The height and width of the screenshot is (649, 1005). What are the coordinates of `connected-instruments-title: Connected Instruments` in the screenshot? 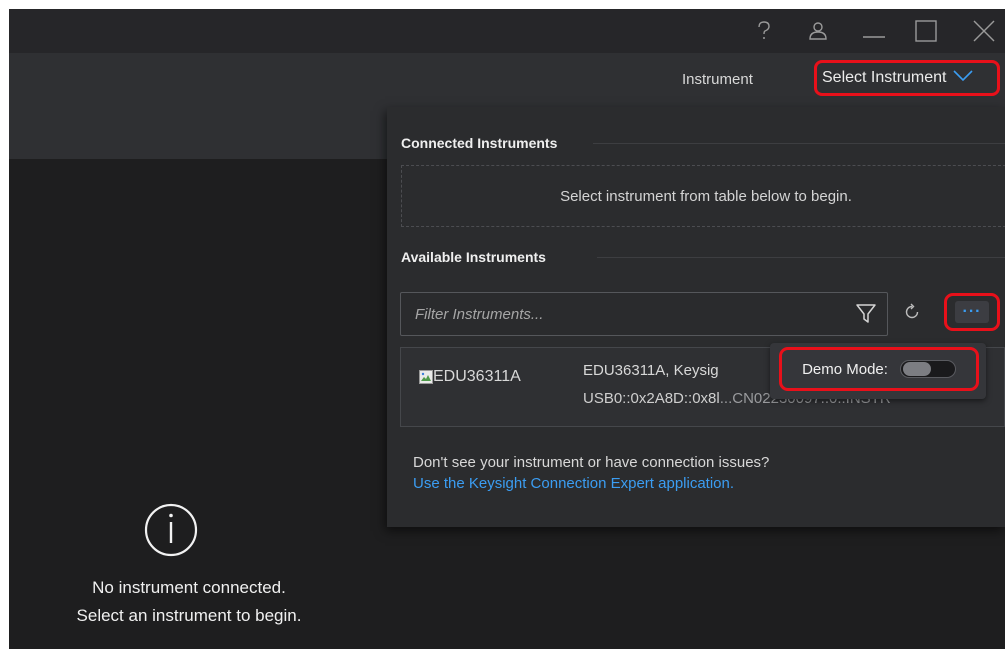 It's located at (479, 143).